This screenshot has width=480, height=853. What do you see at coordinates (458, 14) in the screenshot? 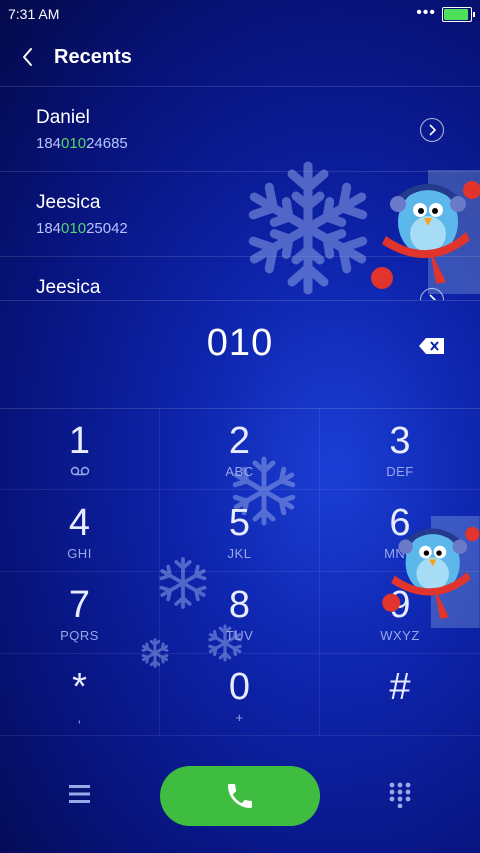
I see `battery-icon` at bounding box center [458, 14].